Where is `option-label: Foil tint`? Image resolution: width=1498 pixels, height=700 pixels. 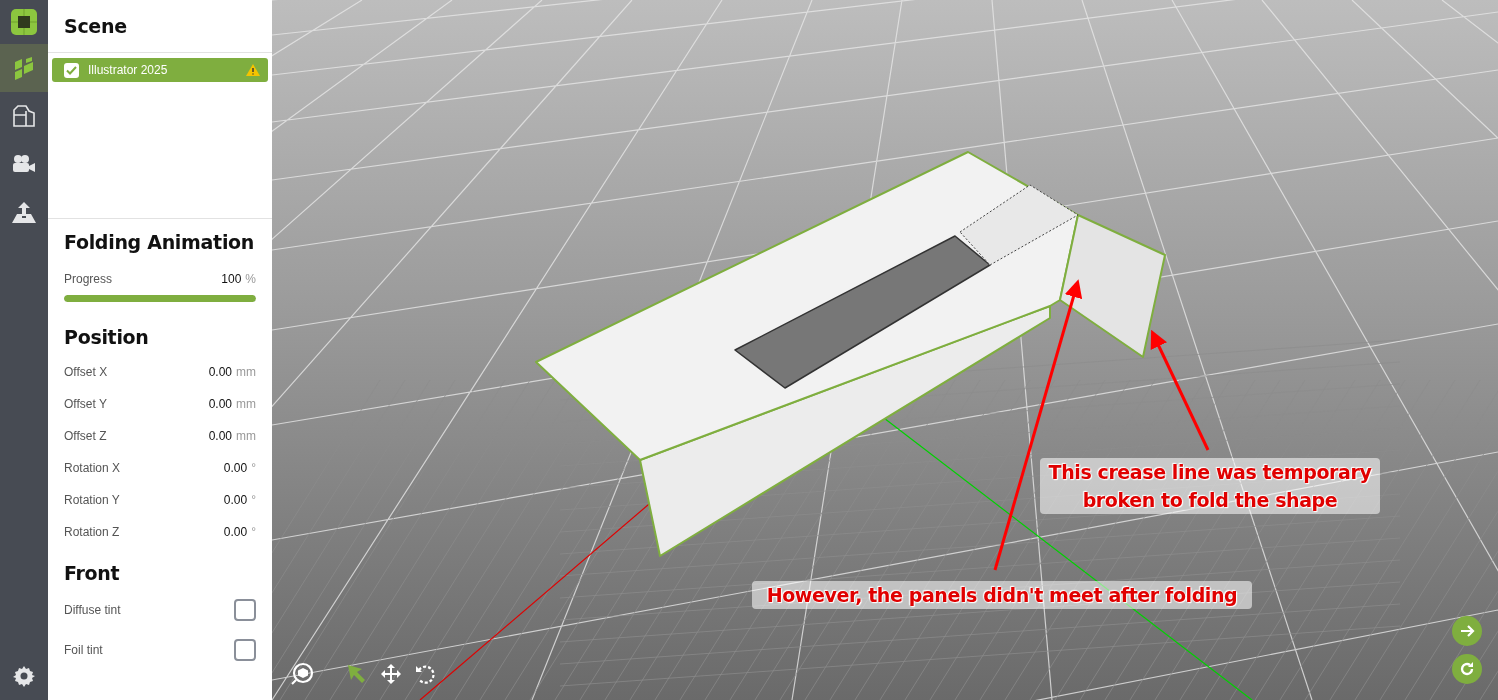
option-label: Foil tint is located at coordinates (84, 650).